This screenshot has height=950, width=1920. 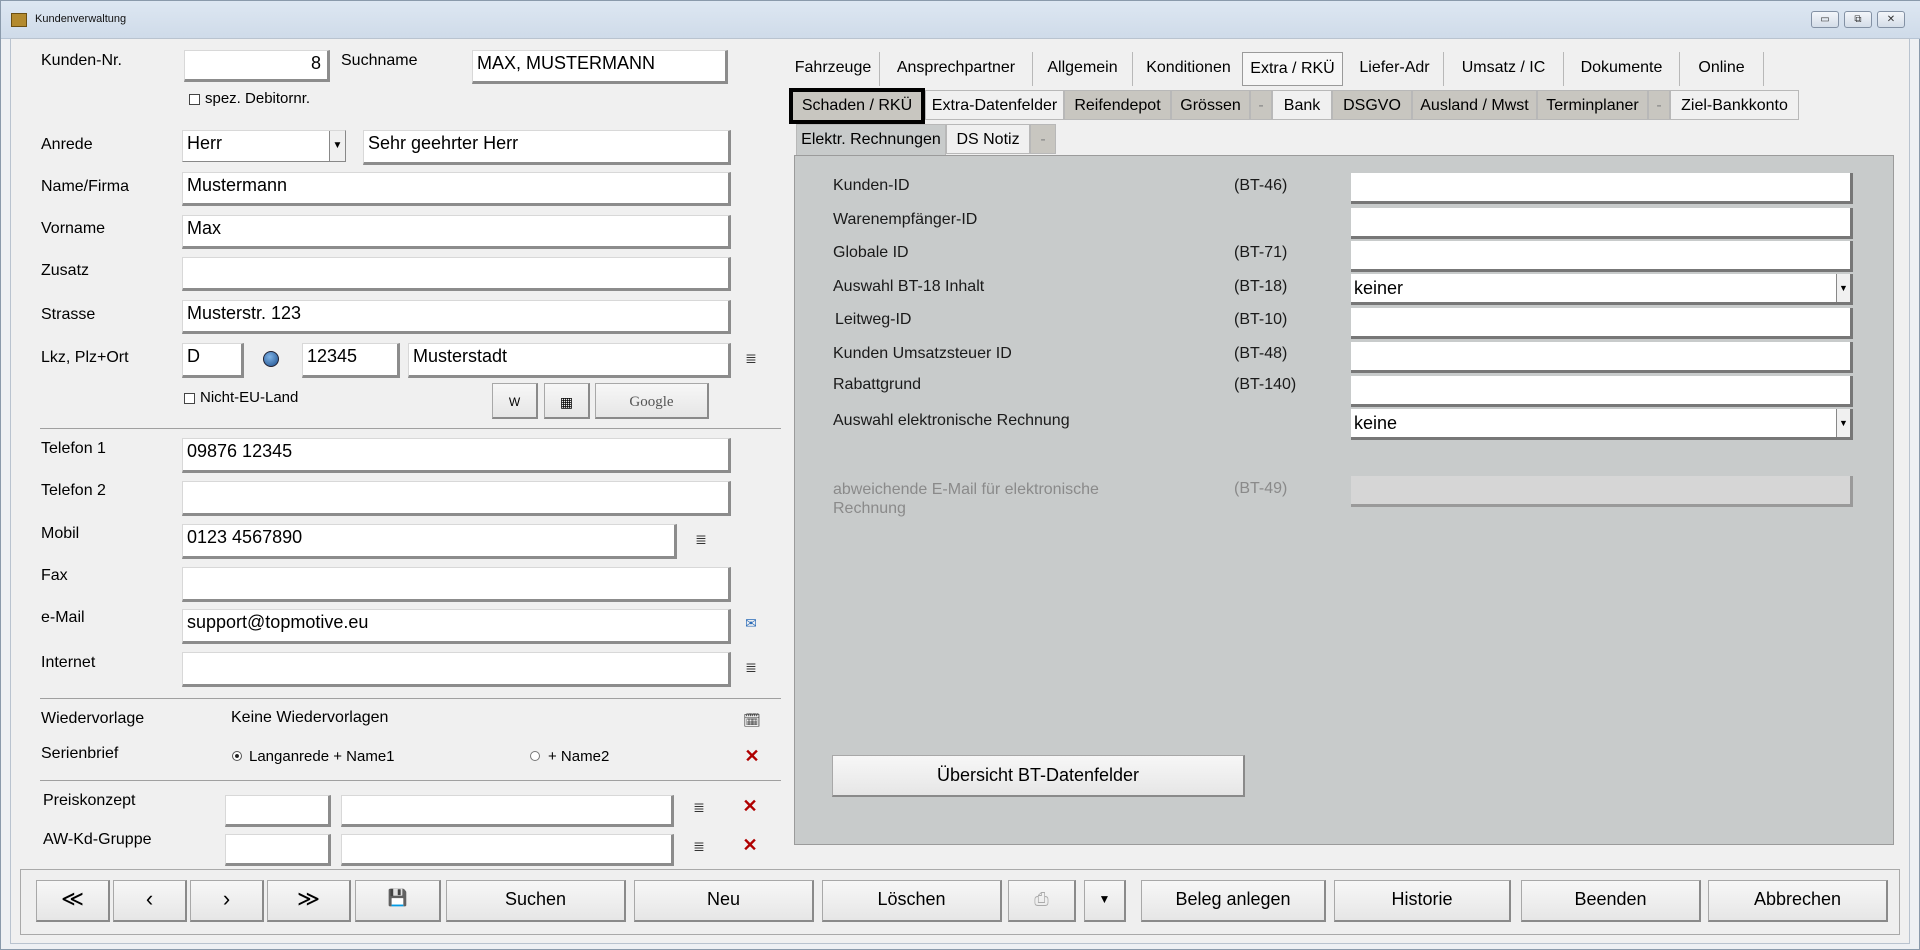 I want to click on tab-extra-rku: Extra / RKÜ, so click(x=1292, y=69).